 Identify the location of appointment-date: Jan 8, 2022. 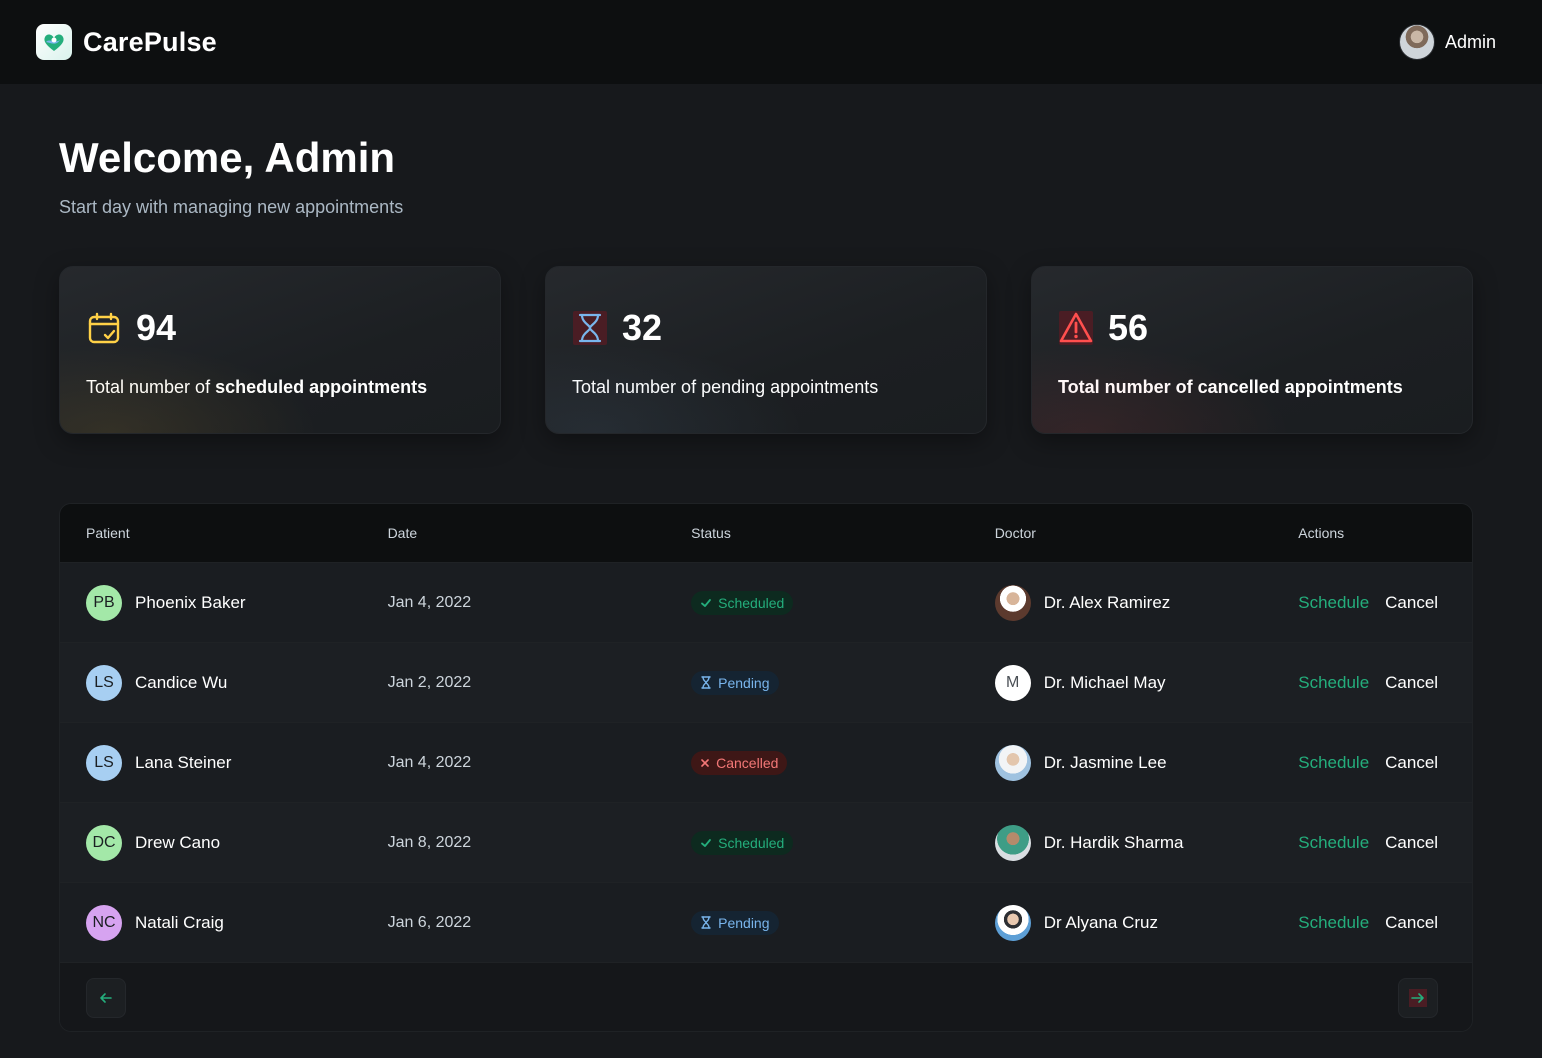
(429, 842).